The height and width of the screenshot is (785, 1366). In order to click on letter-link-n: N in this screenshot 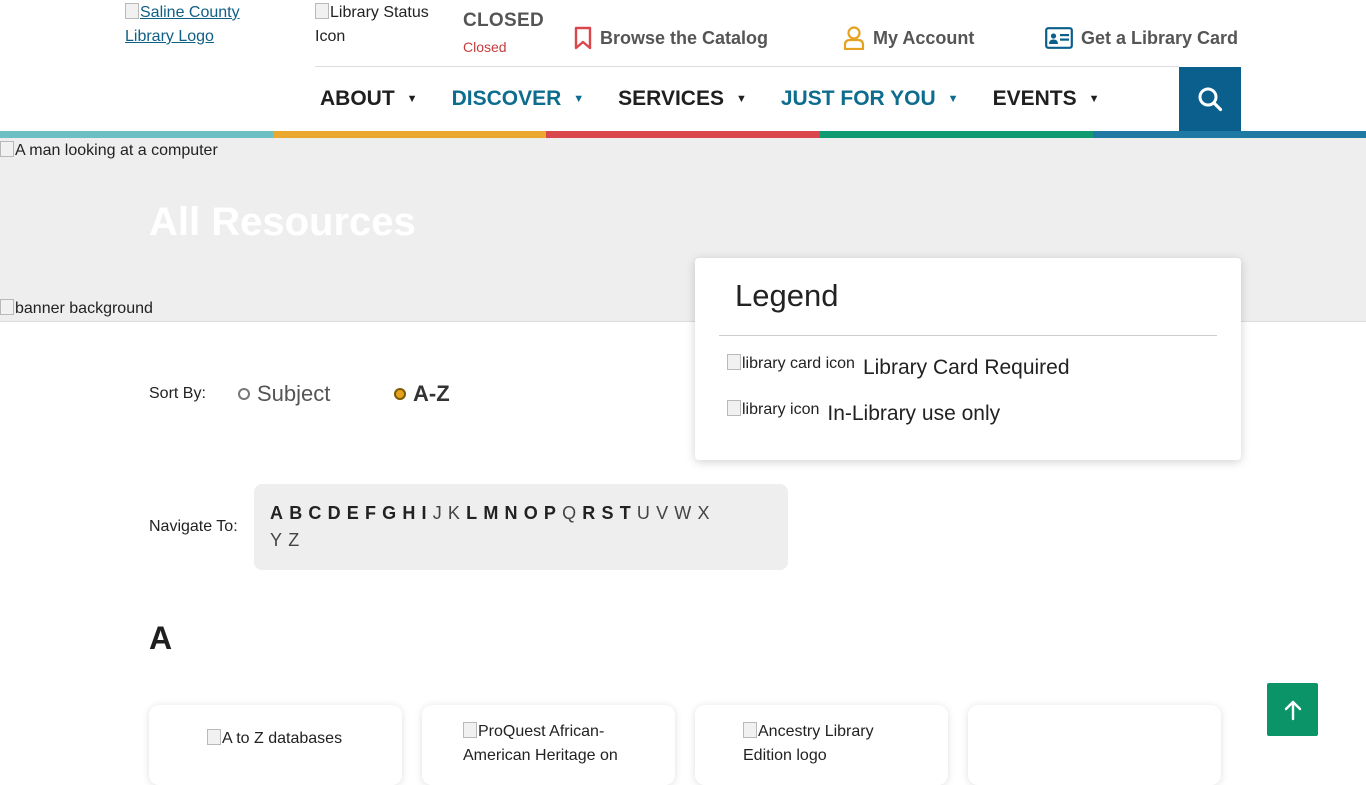, I will do `click(511, 513)`.